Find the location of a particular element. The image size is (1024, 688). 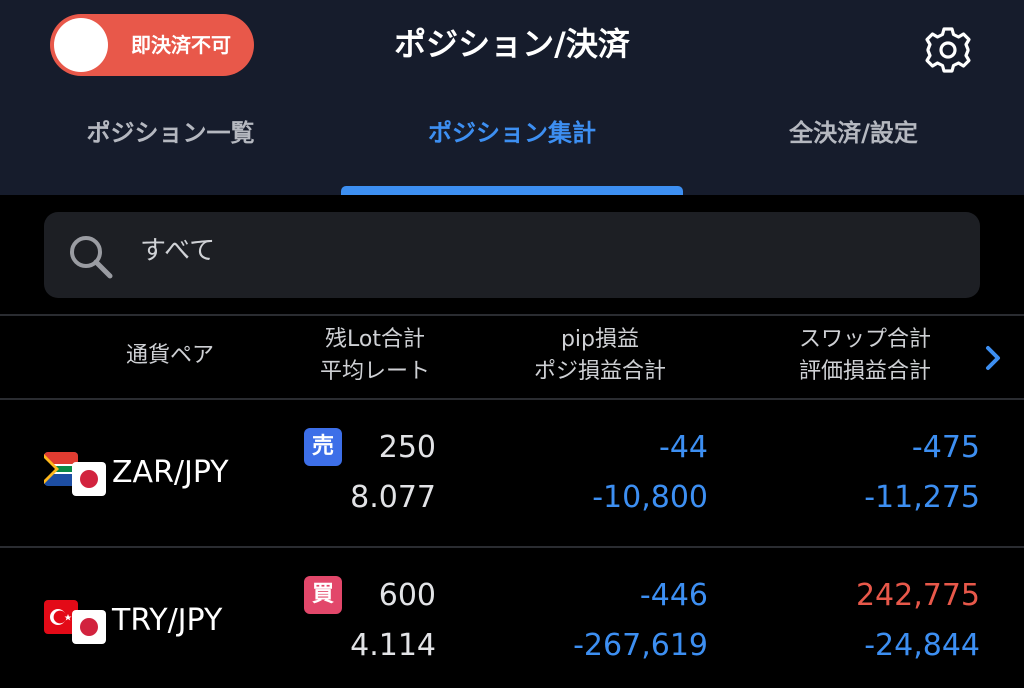

eval-pl: -24,844 is located at coordinates (922, 645).